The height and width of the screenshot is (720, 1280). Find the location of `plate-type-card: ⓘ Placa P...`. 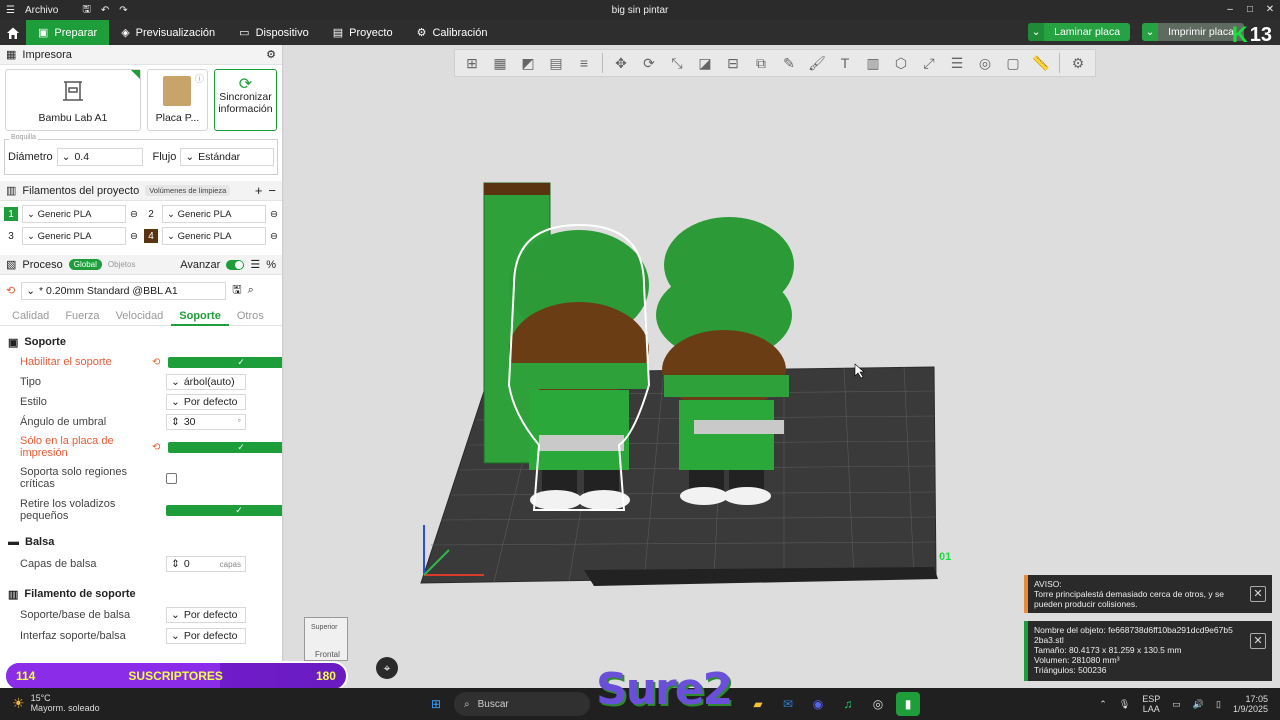

plate-type-card: ⓘ Placa P... is located at coordinates (177, 100).